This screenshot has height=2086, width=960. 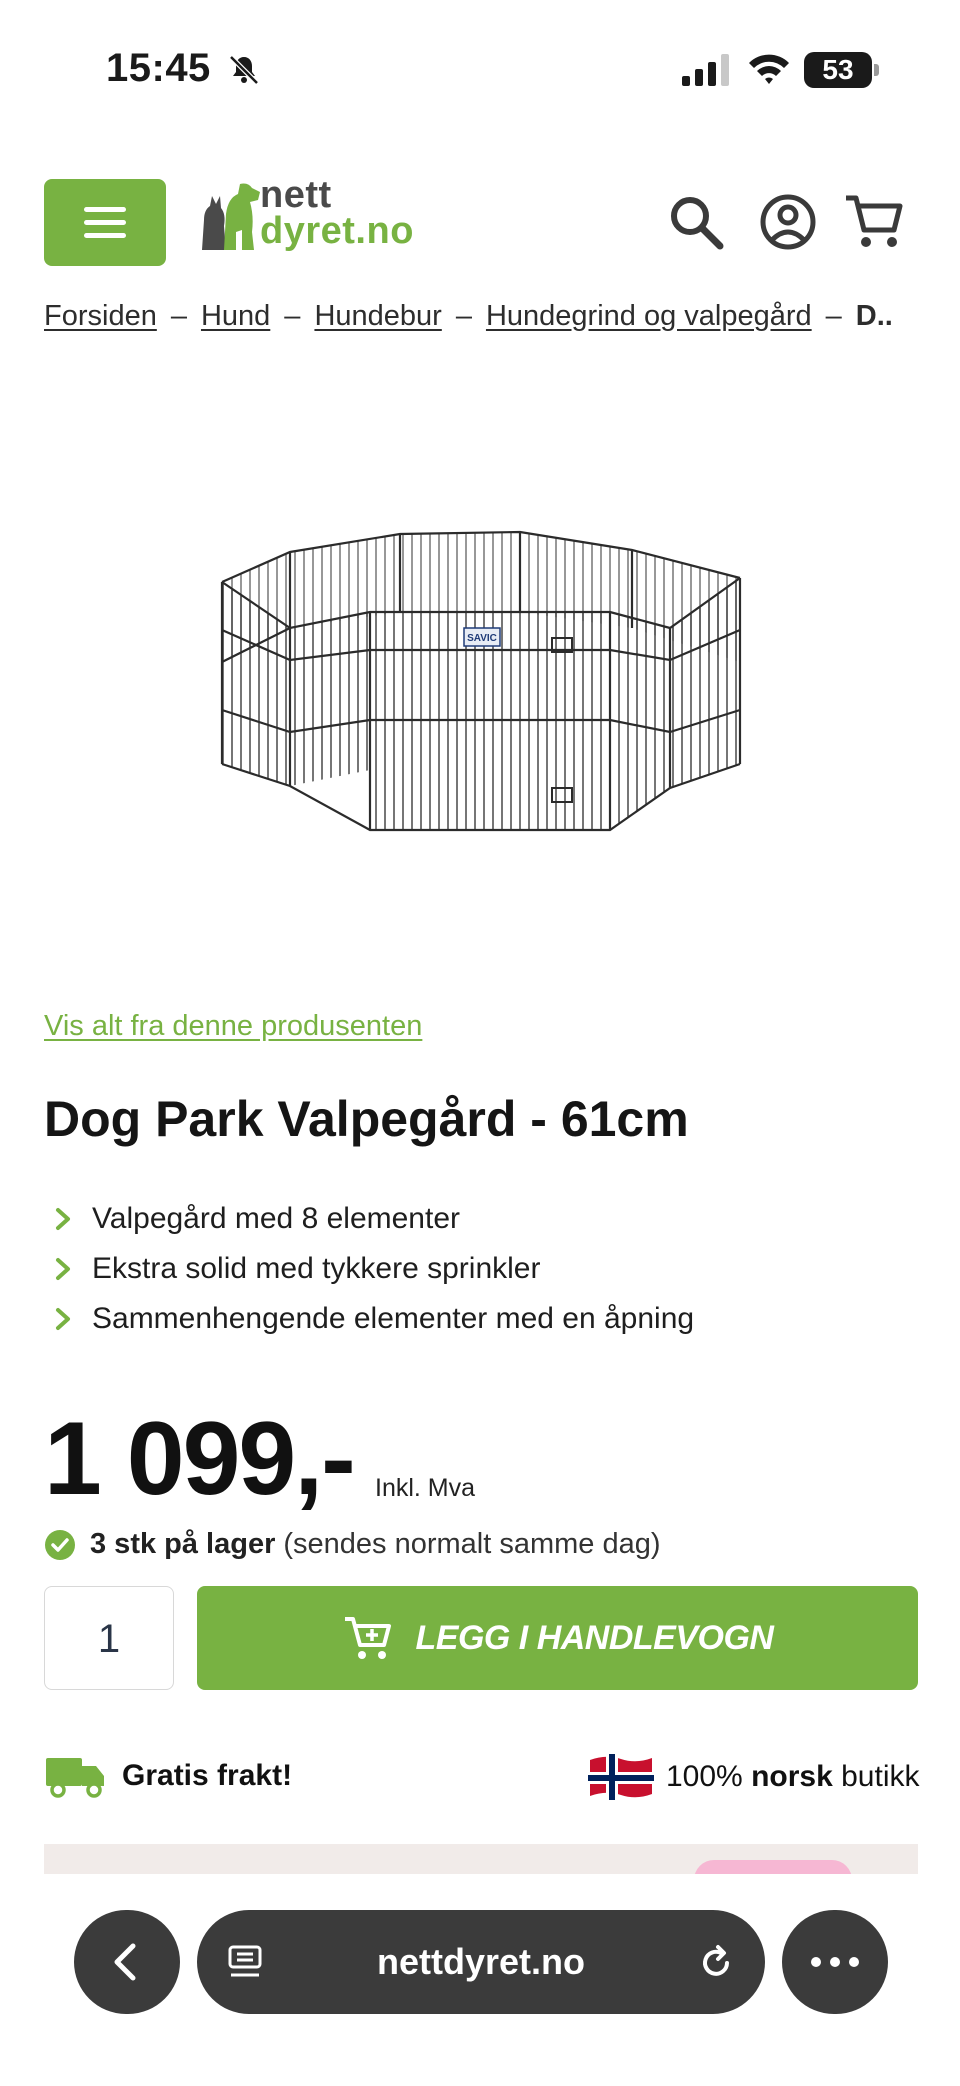 I want to click on norsk-prefix: 100%, so click(x=704, y=1776).